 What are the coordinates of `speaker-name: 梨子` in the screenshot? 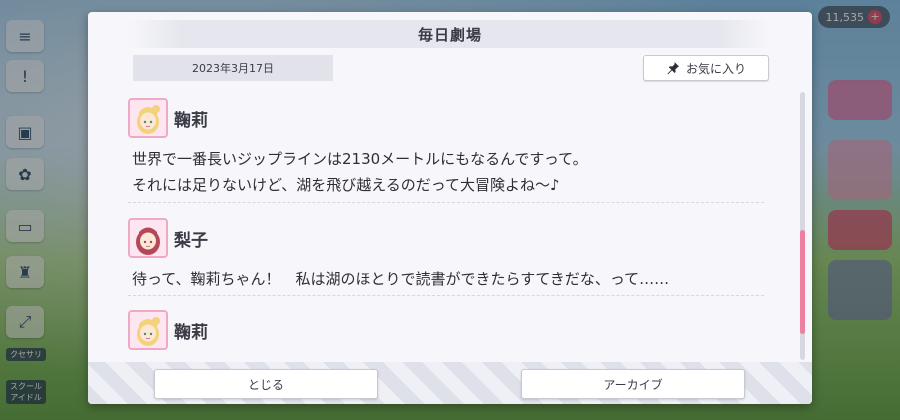 It's located at (191, 240).